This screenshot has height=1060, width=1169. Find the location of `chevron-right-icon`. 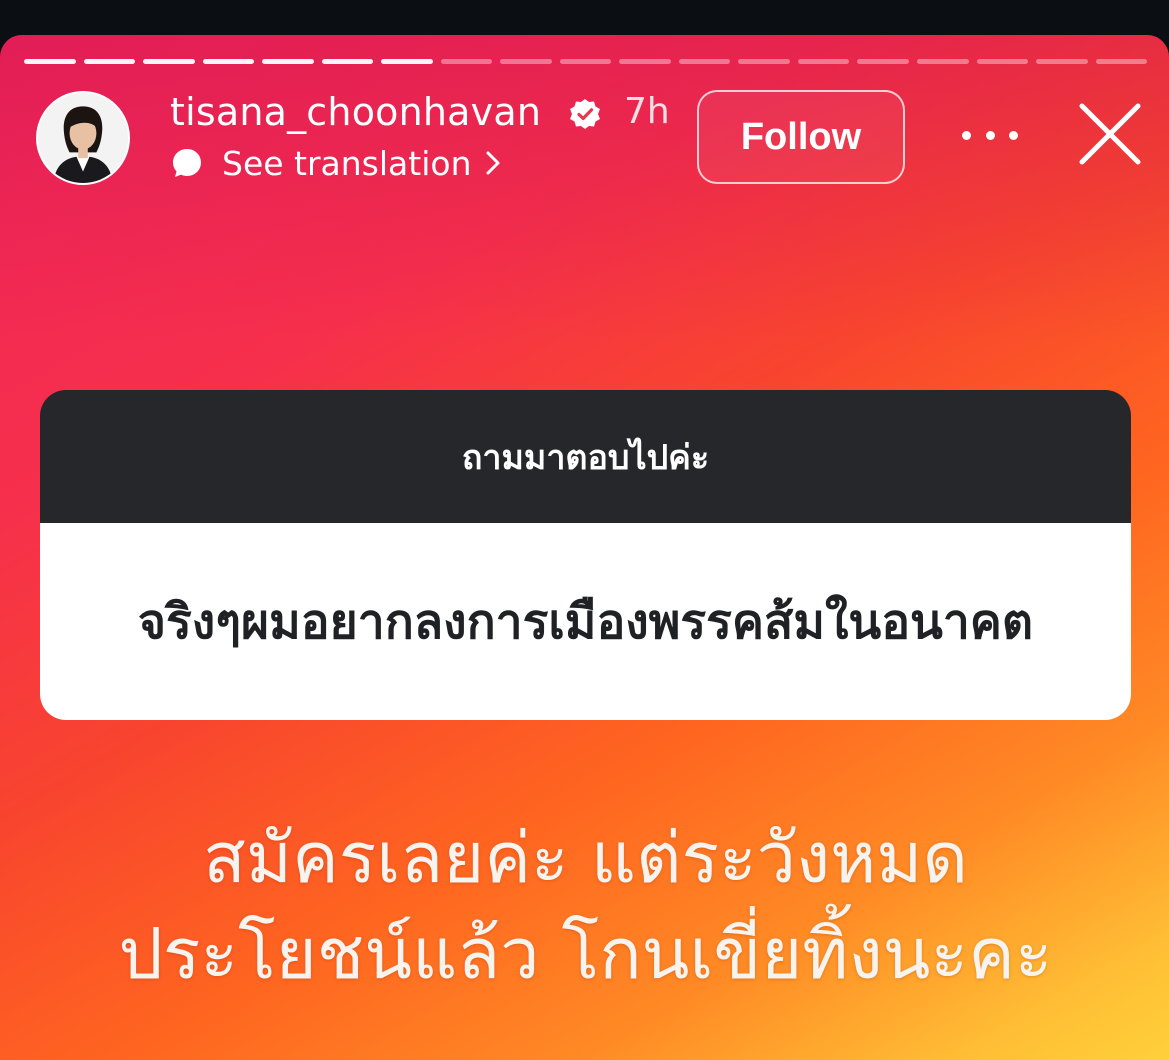

chevron-right-icon is located at coordinates (493, 163).